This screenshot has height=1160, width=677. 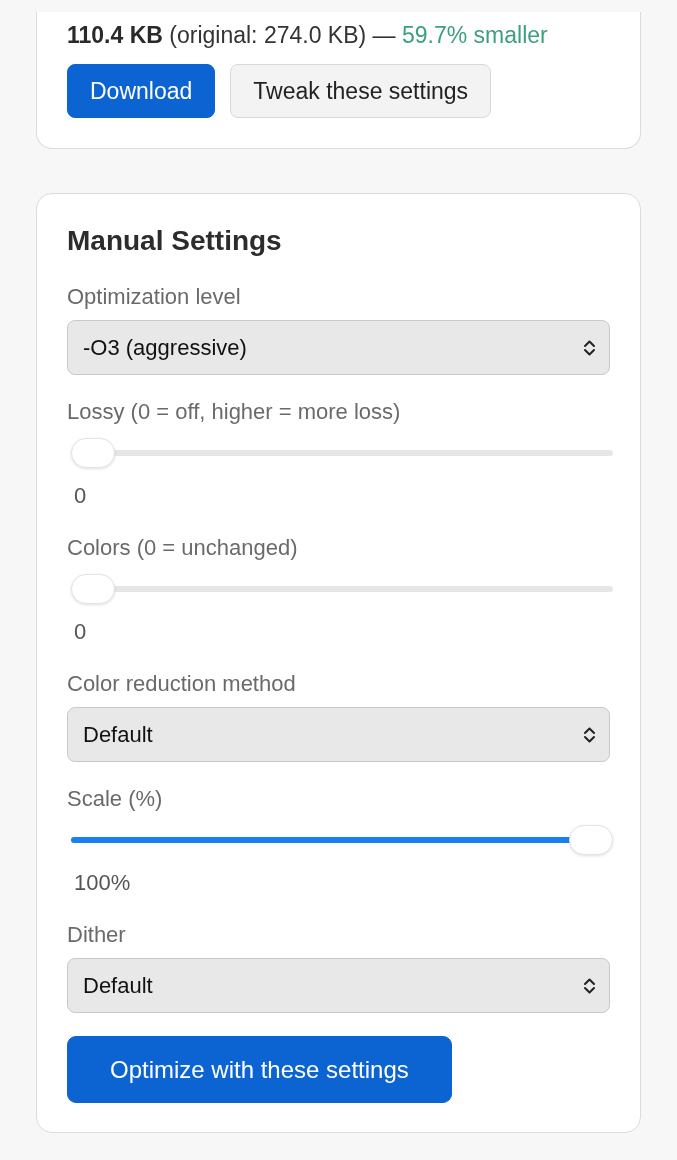 I want to click on slider-value: 100%, so click(x=103, y=883).